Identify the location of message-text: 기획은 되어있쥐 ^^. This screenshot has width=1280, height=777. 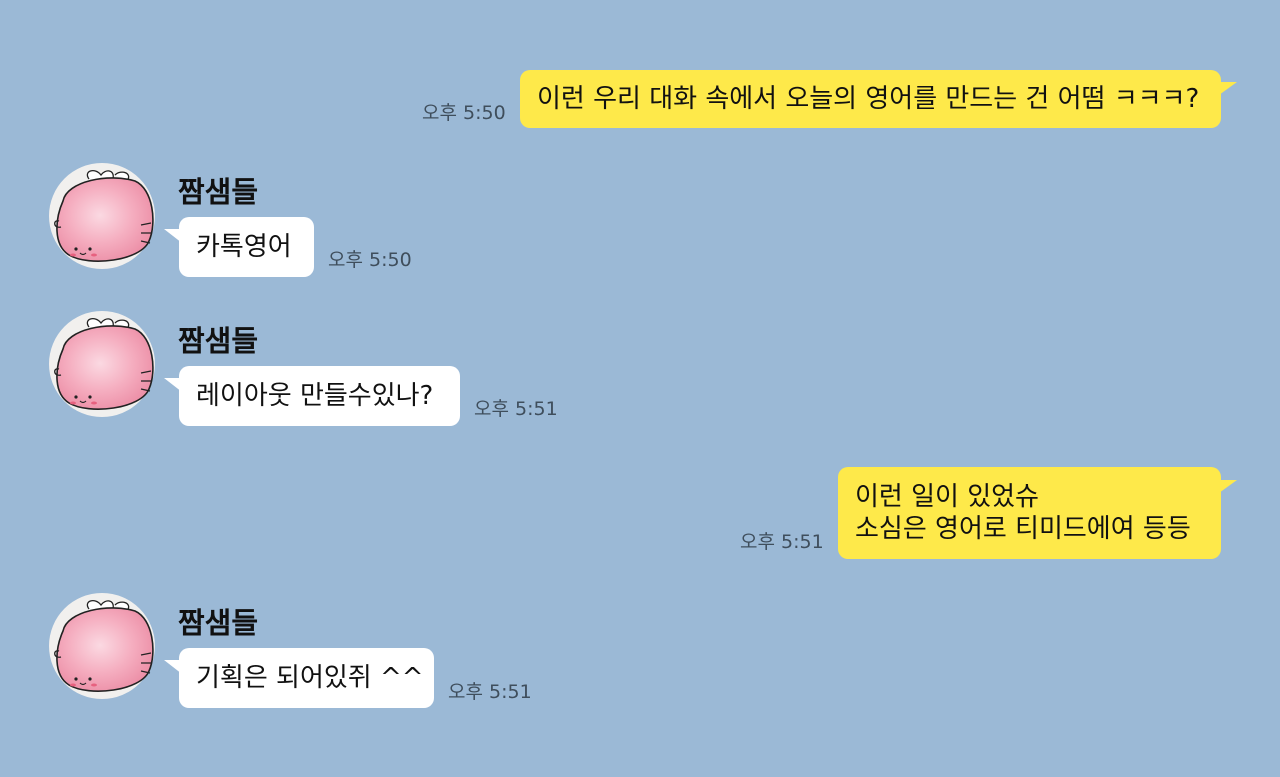
(310, 678).